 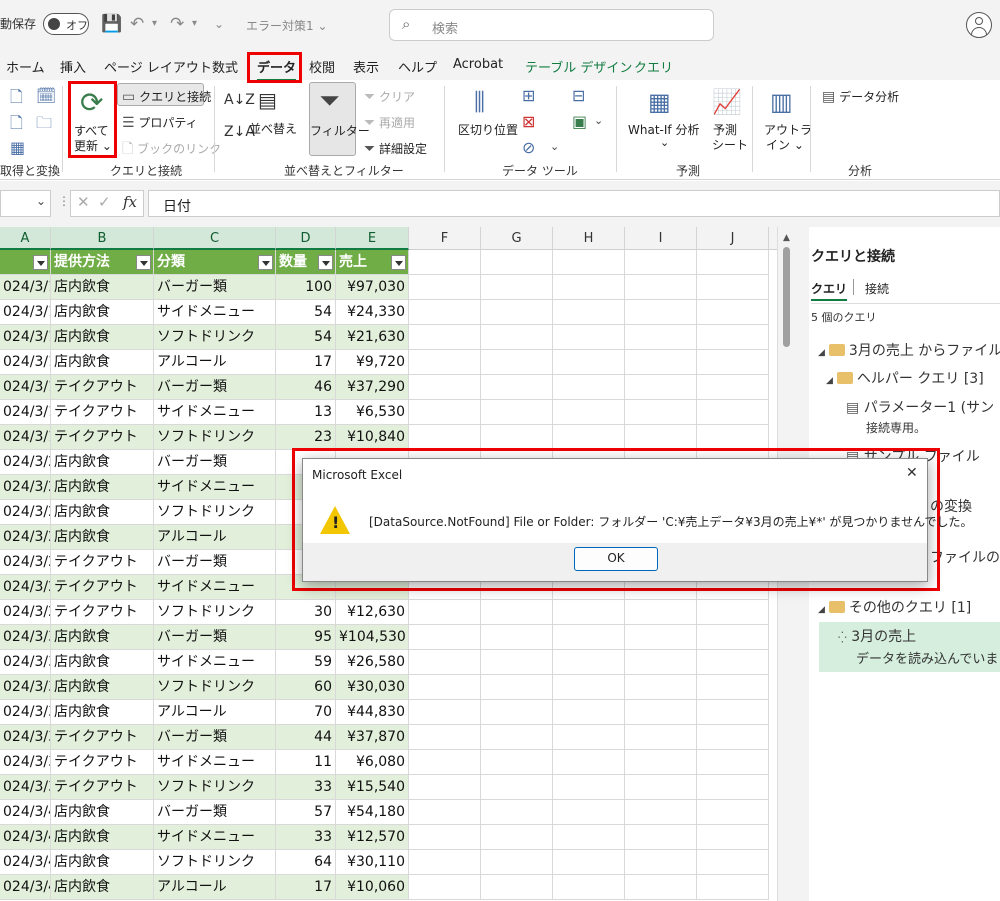 What do you see at coordinates (306, 262) in the screenshot?
I see `table-header-quantity: 数量` at bounding box center [306, 262].